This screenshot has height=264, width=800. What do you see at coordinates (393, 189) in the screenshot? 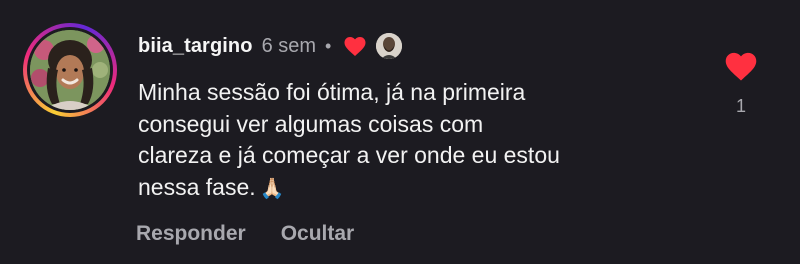
I see `comment-text-line-last: nessa fase. 🙏🏻` at bounding box center [393, 189].